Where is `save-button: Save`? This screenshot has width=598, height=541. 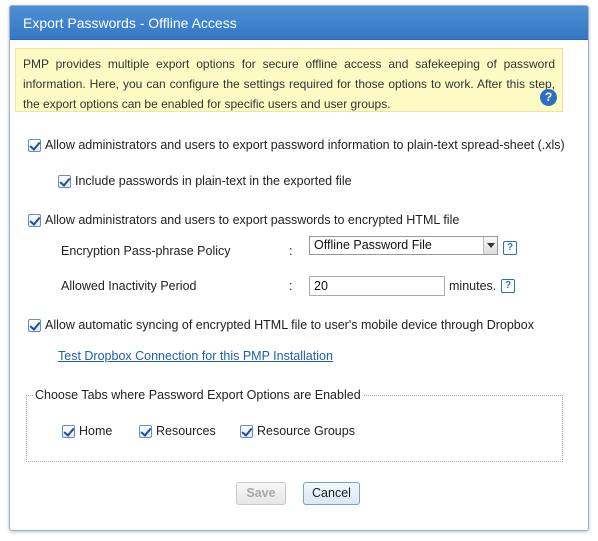 save-button: Save is located at coordinates (261, 493).